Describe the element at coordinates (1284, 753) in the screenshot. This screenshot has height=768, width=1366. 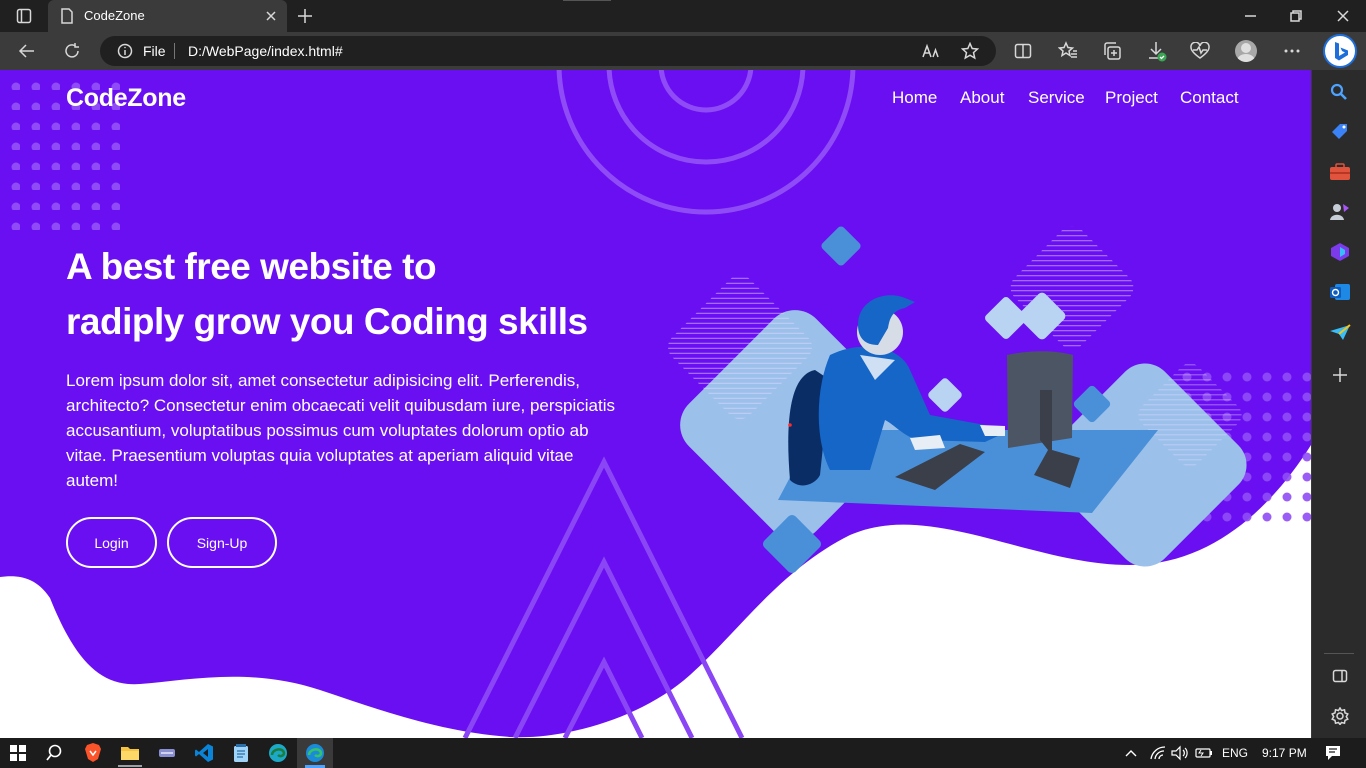
I see `clock: 9:17 PM` at that location.